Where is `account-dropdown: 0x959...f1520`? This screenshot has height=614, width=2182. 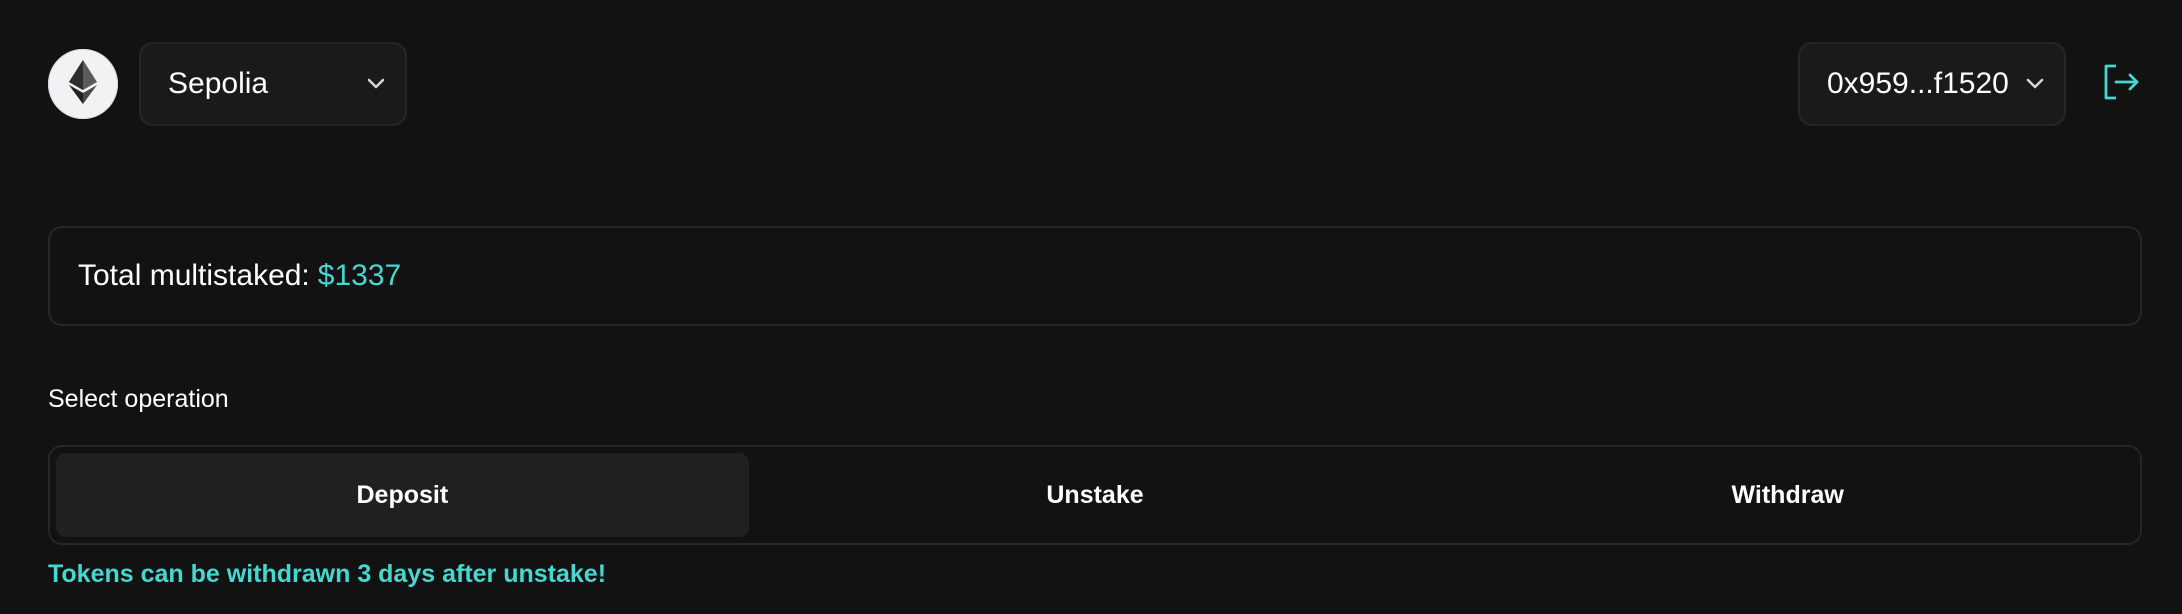 account-dropdown: 0x959...f1520 is located at coordinates (1932, 84).